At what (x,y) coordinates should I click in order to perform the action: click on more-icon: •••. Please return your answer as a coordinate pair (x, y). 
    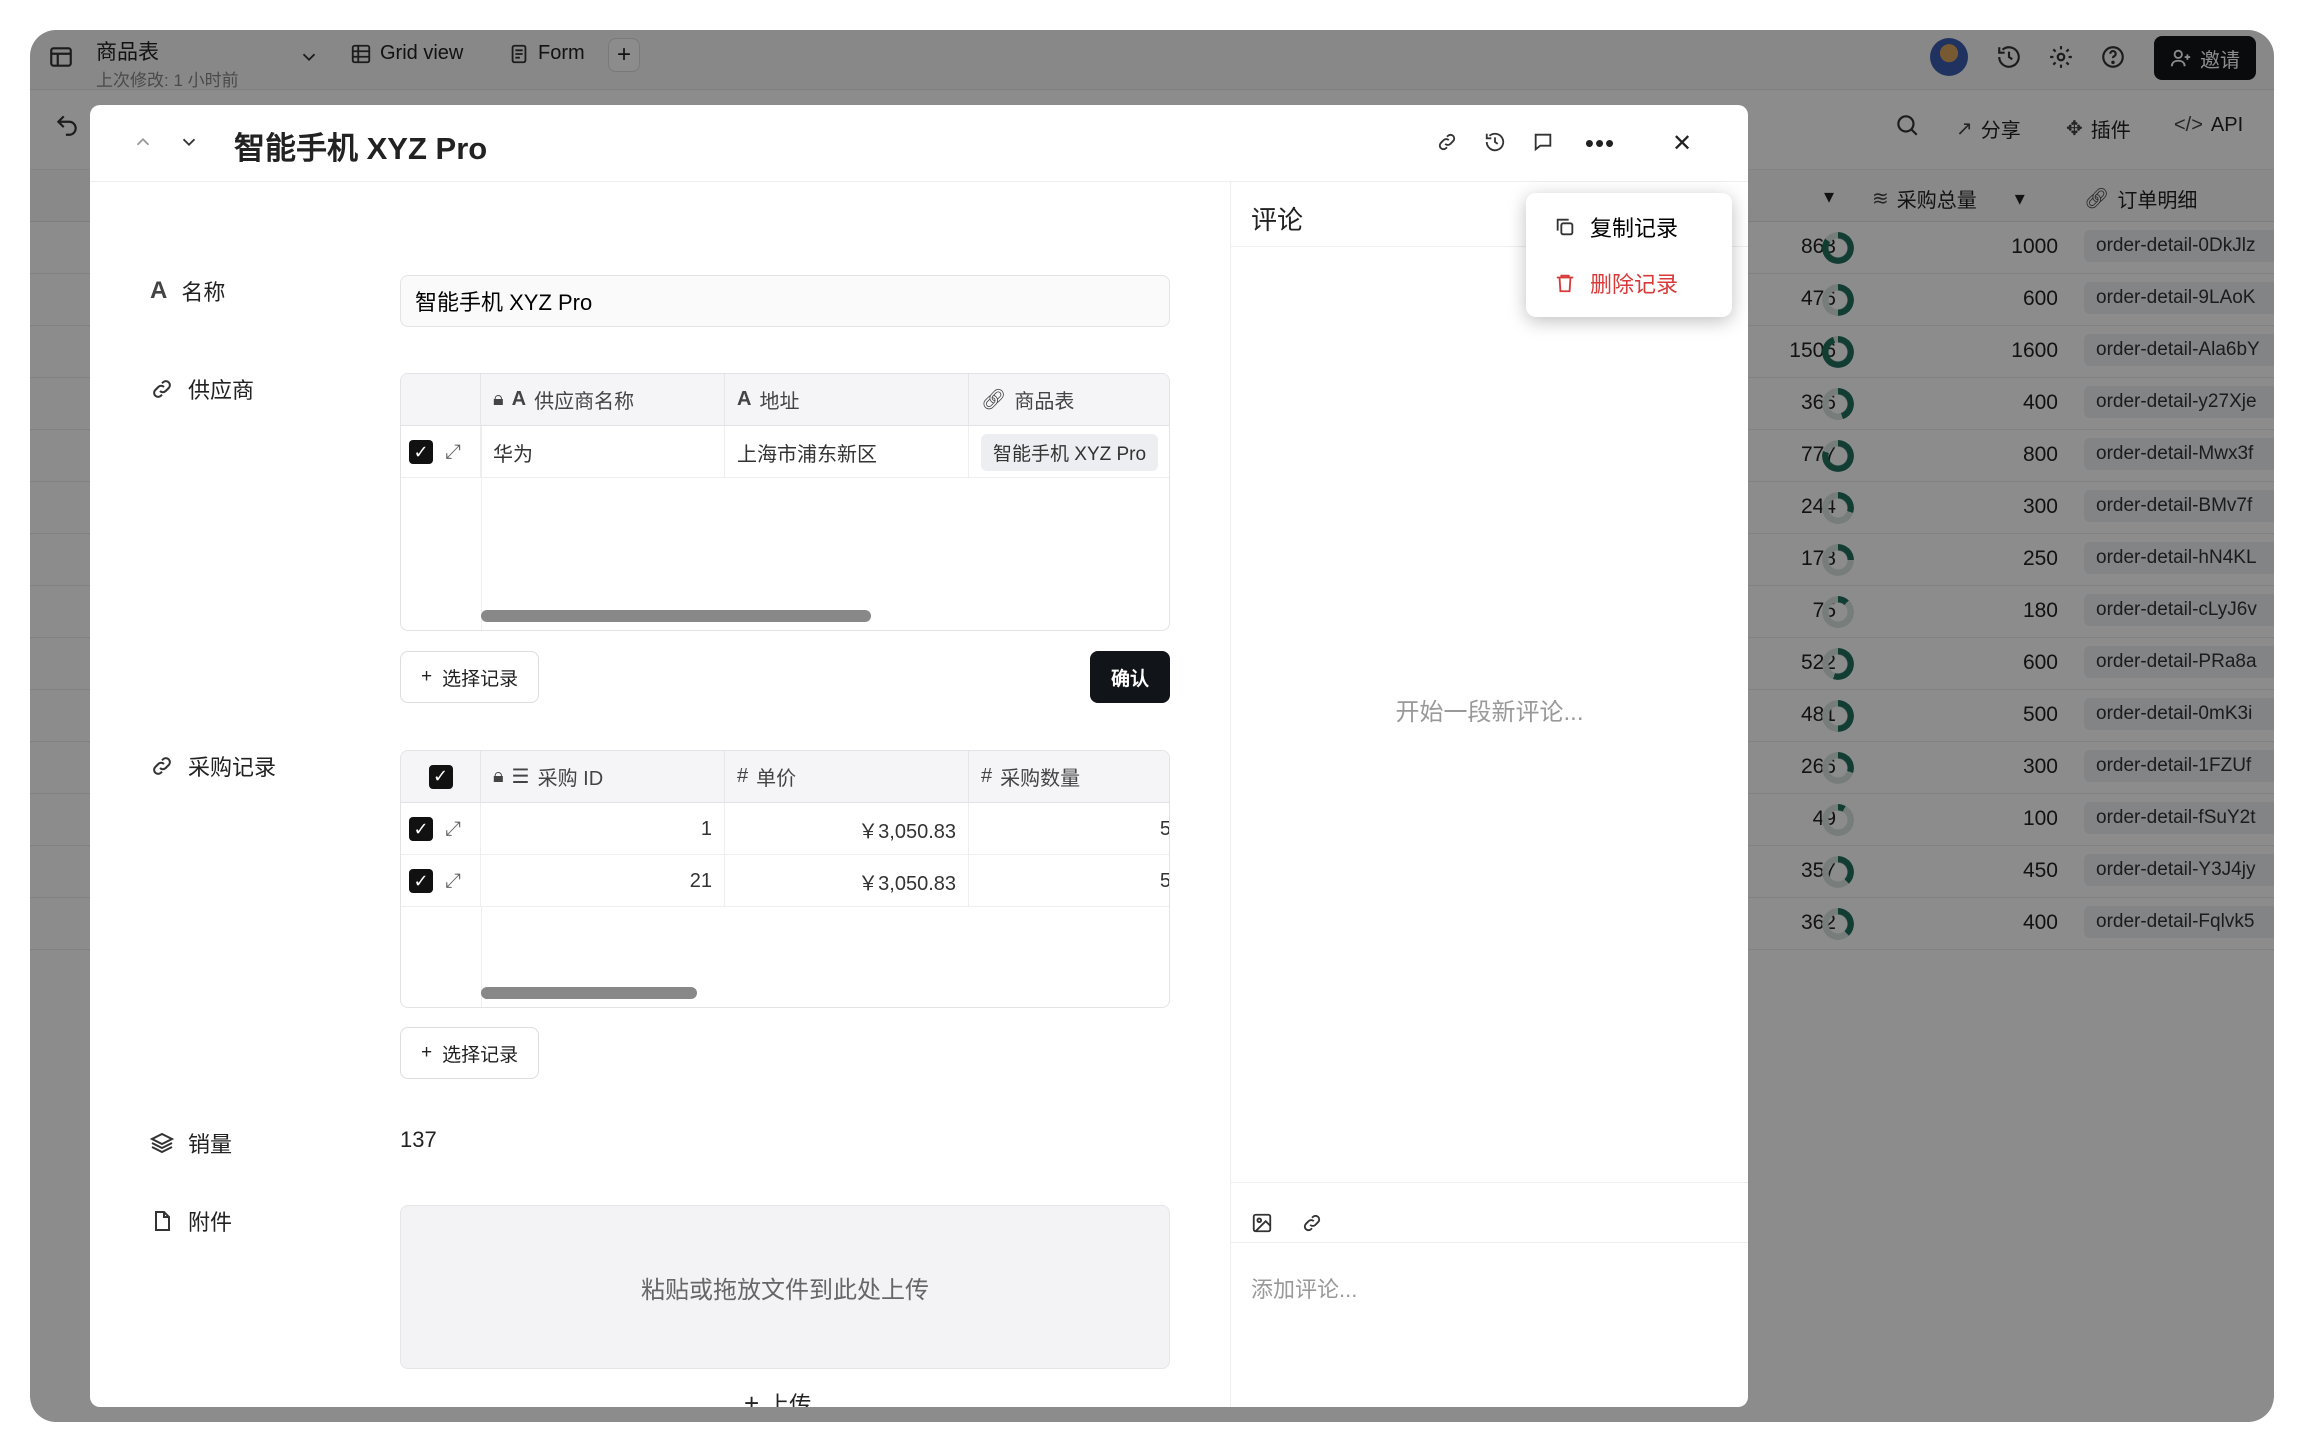
    Looking at the image, I should click on (1600, 143).